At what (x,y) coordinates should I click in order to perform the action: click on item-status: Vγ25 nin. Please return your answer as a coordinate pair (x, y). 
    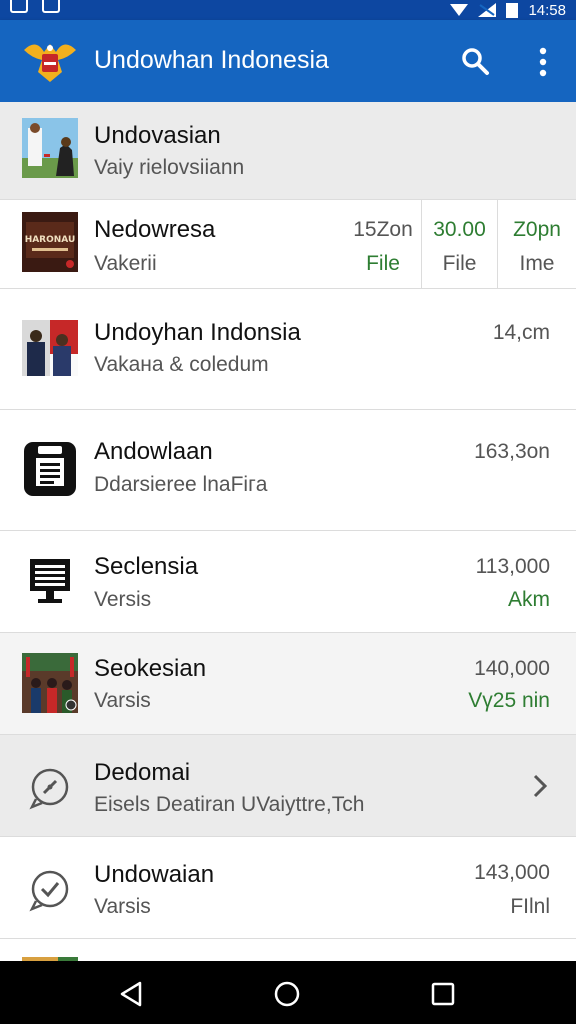
    Looking at the image, I should click on (509, 700).